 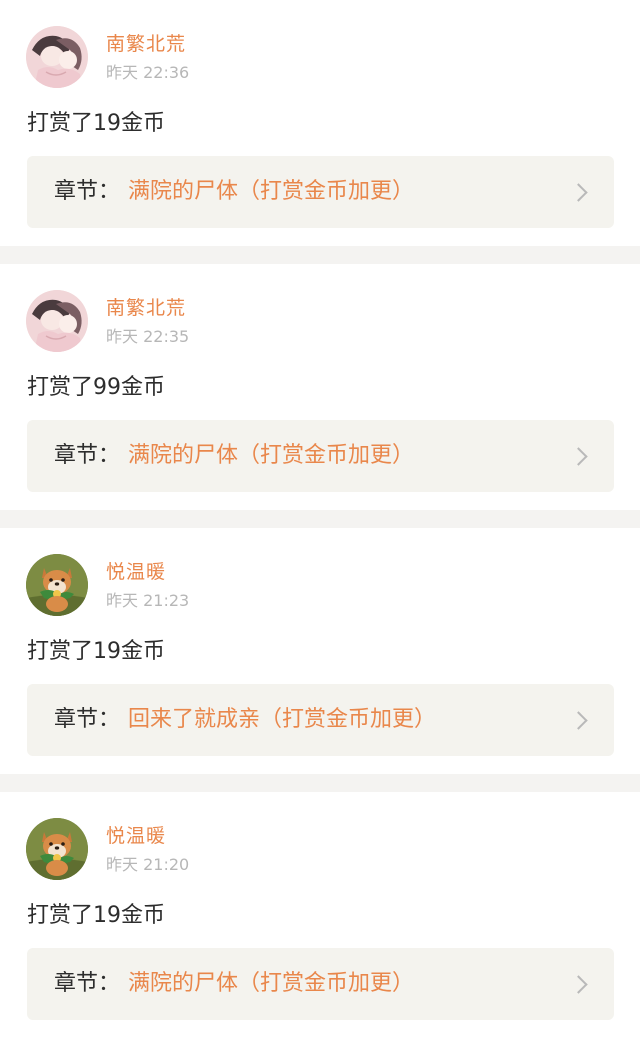 What do you see at coordinates (148, 72) in the screenshot?
I see `timestamp: 昨天 22:36` at bounding box center [148, 72].